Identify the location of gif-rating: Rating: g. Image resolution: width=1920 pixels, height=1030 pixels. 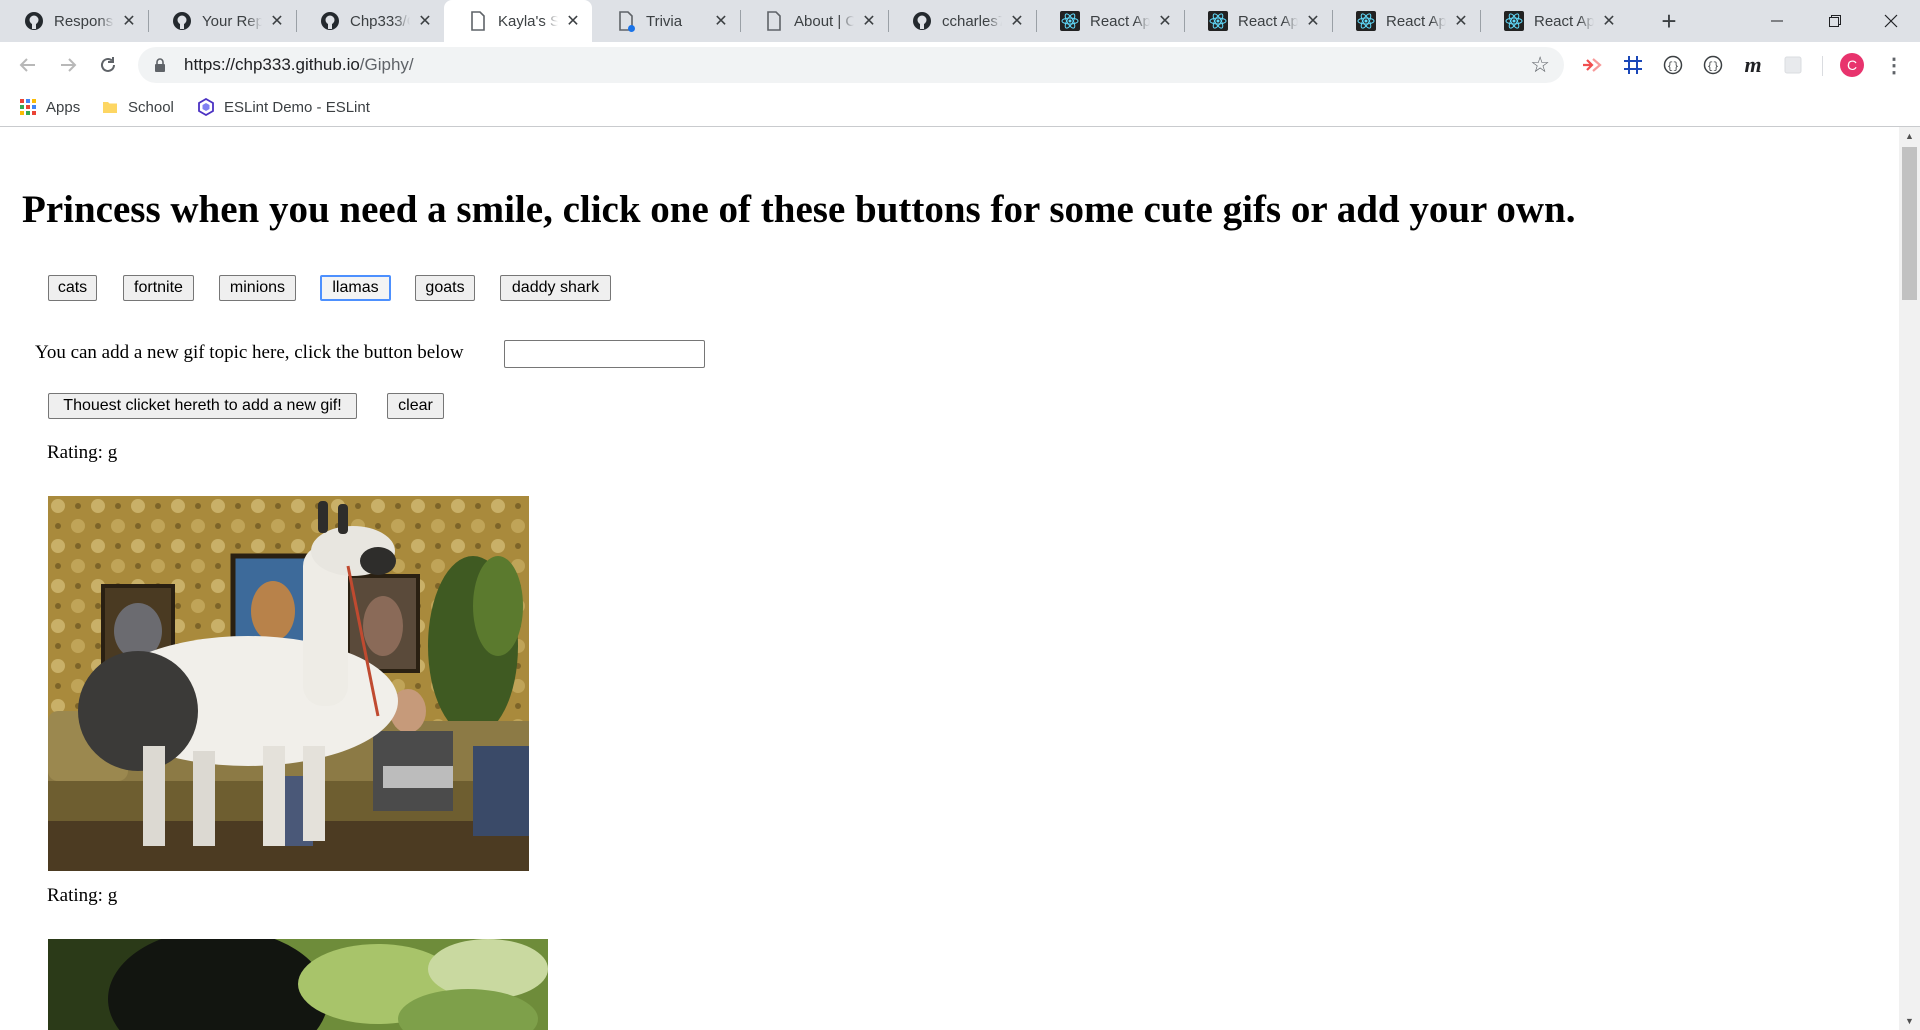
(82, 895).